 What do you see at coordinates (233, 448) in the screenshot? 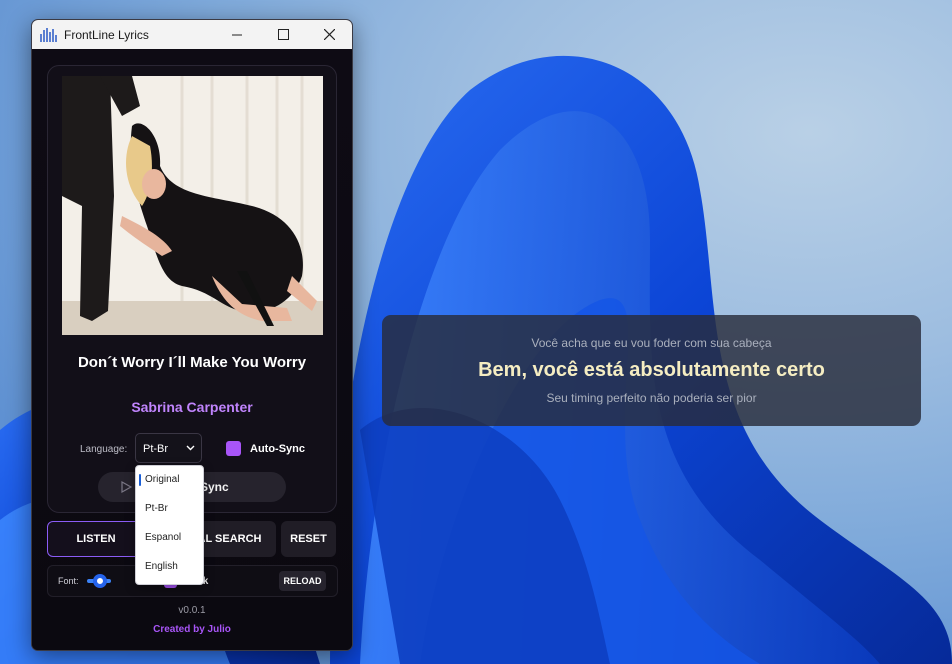
I see `auto-sync-checkbox` at bounding box center [233, 448].